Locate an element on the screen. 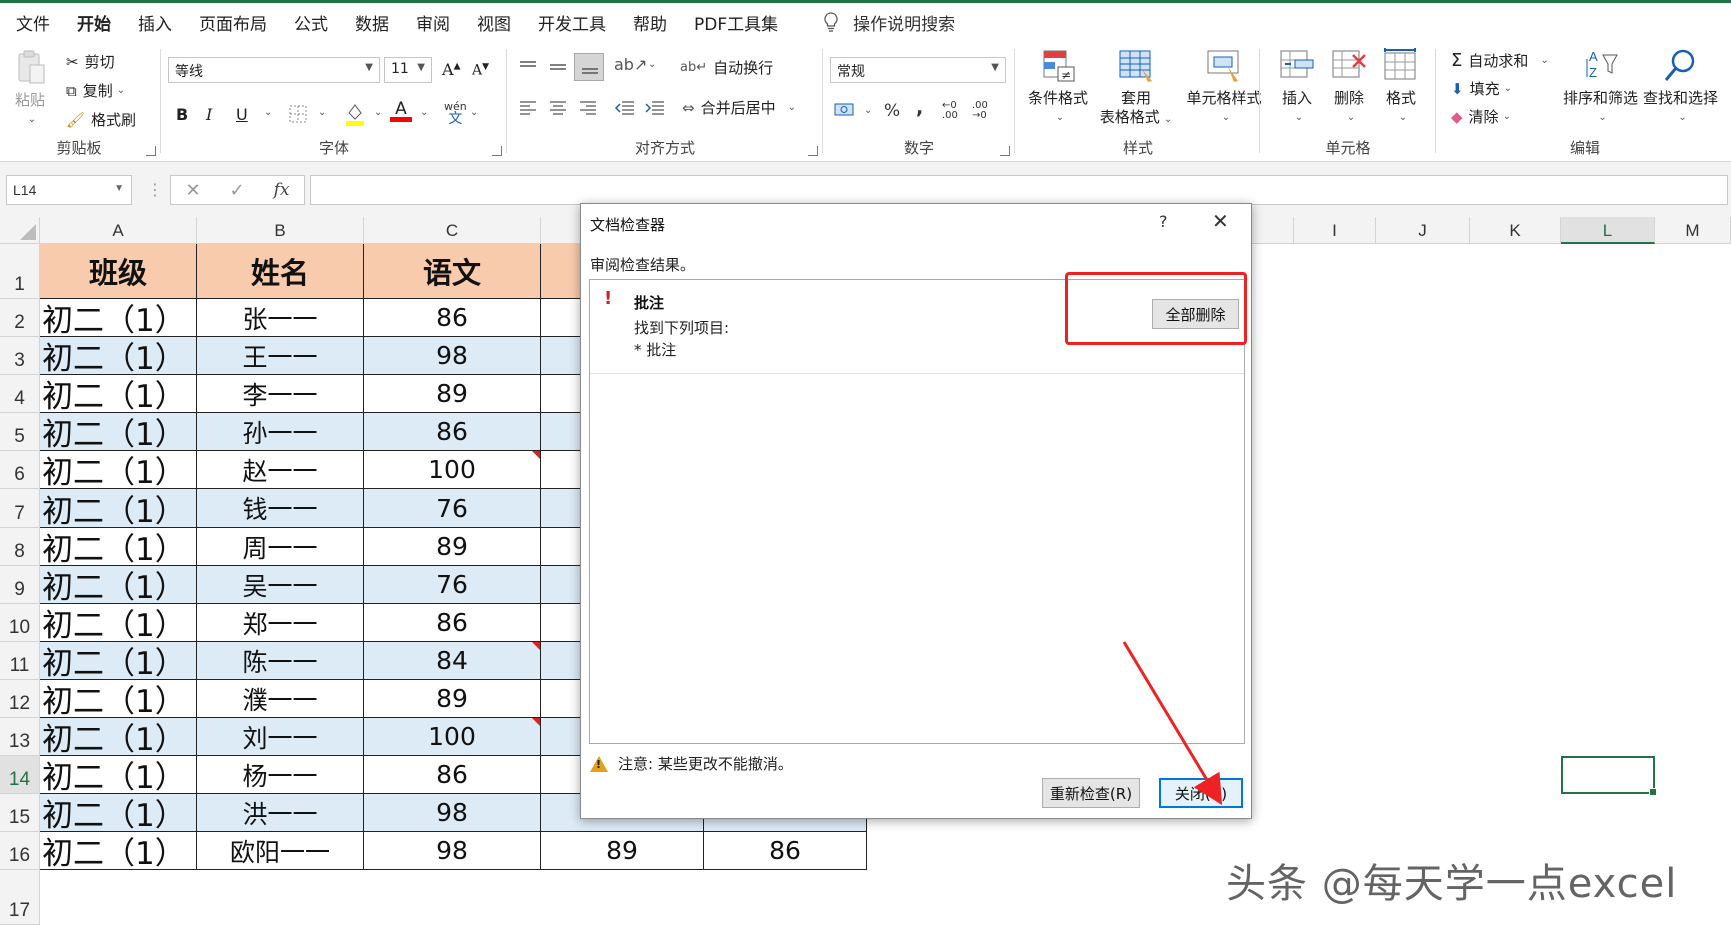 This screenshot has height=925, width=1731. name-box: L14 ▼ is located at coordinates (69, 190).